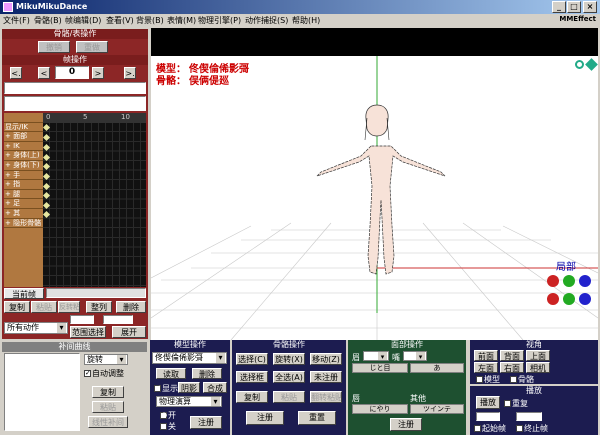  What do you see at coordinates (23, 128) in the screenshot?
I see `track-item: 显示/IK` at bounding box center [23, 128].